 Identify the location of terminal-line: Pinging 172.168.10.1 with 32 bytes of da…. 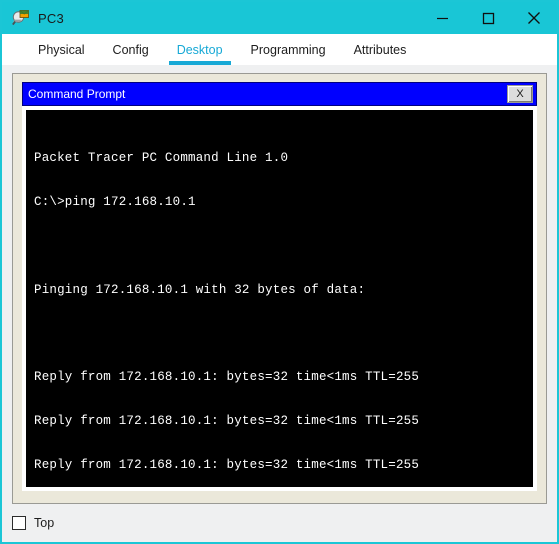
(200, 289).